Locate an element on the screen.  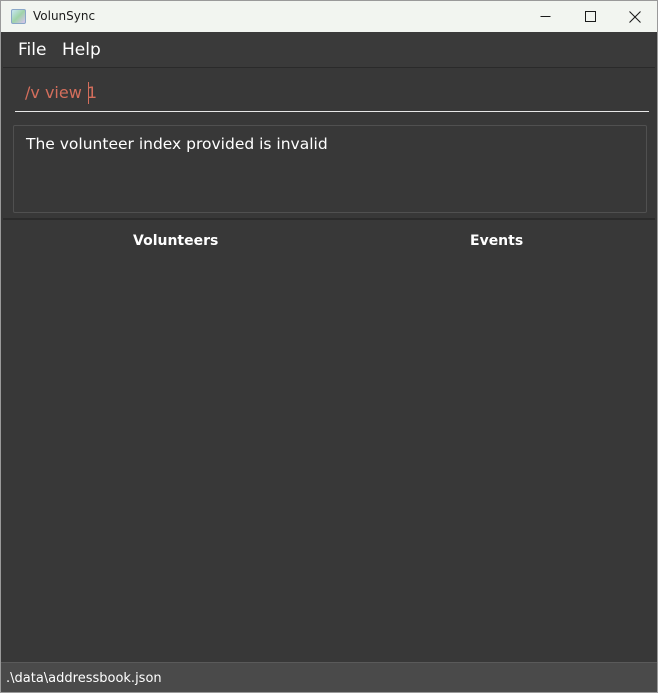
command-box is located at coordinates (329, 94).